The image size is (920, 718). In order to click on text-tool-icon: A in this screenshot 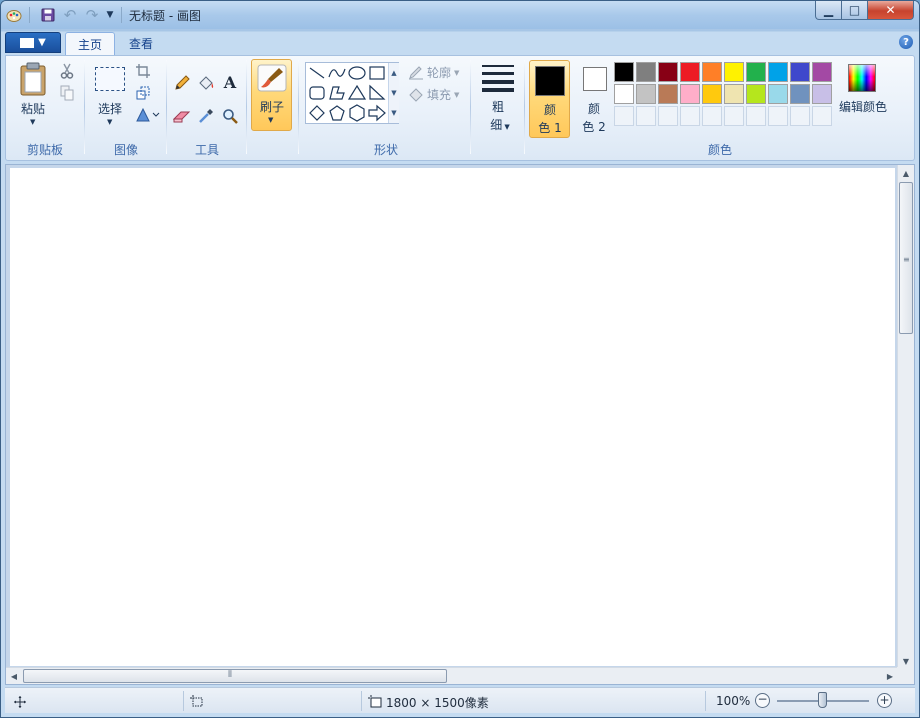, I will do `click(230, 82)`.